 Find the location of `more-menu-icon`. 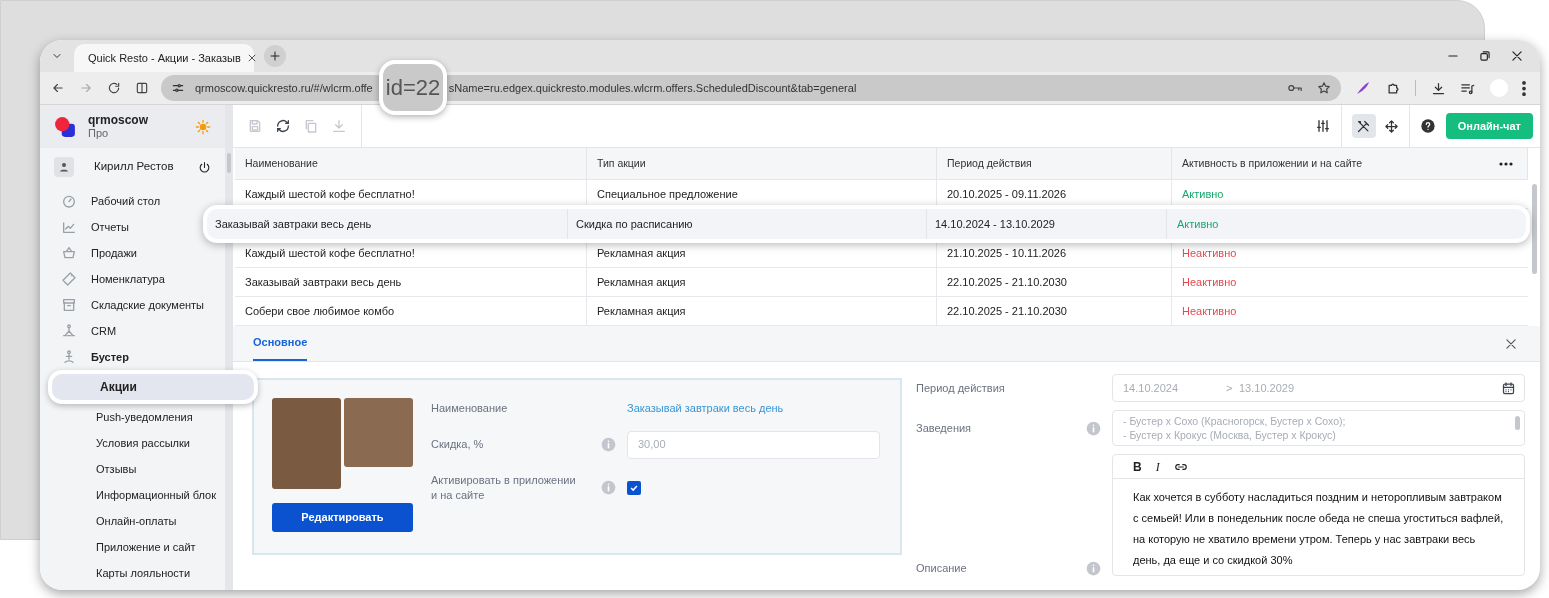

more-menu-icon is located at coordinates (1524, 88).